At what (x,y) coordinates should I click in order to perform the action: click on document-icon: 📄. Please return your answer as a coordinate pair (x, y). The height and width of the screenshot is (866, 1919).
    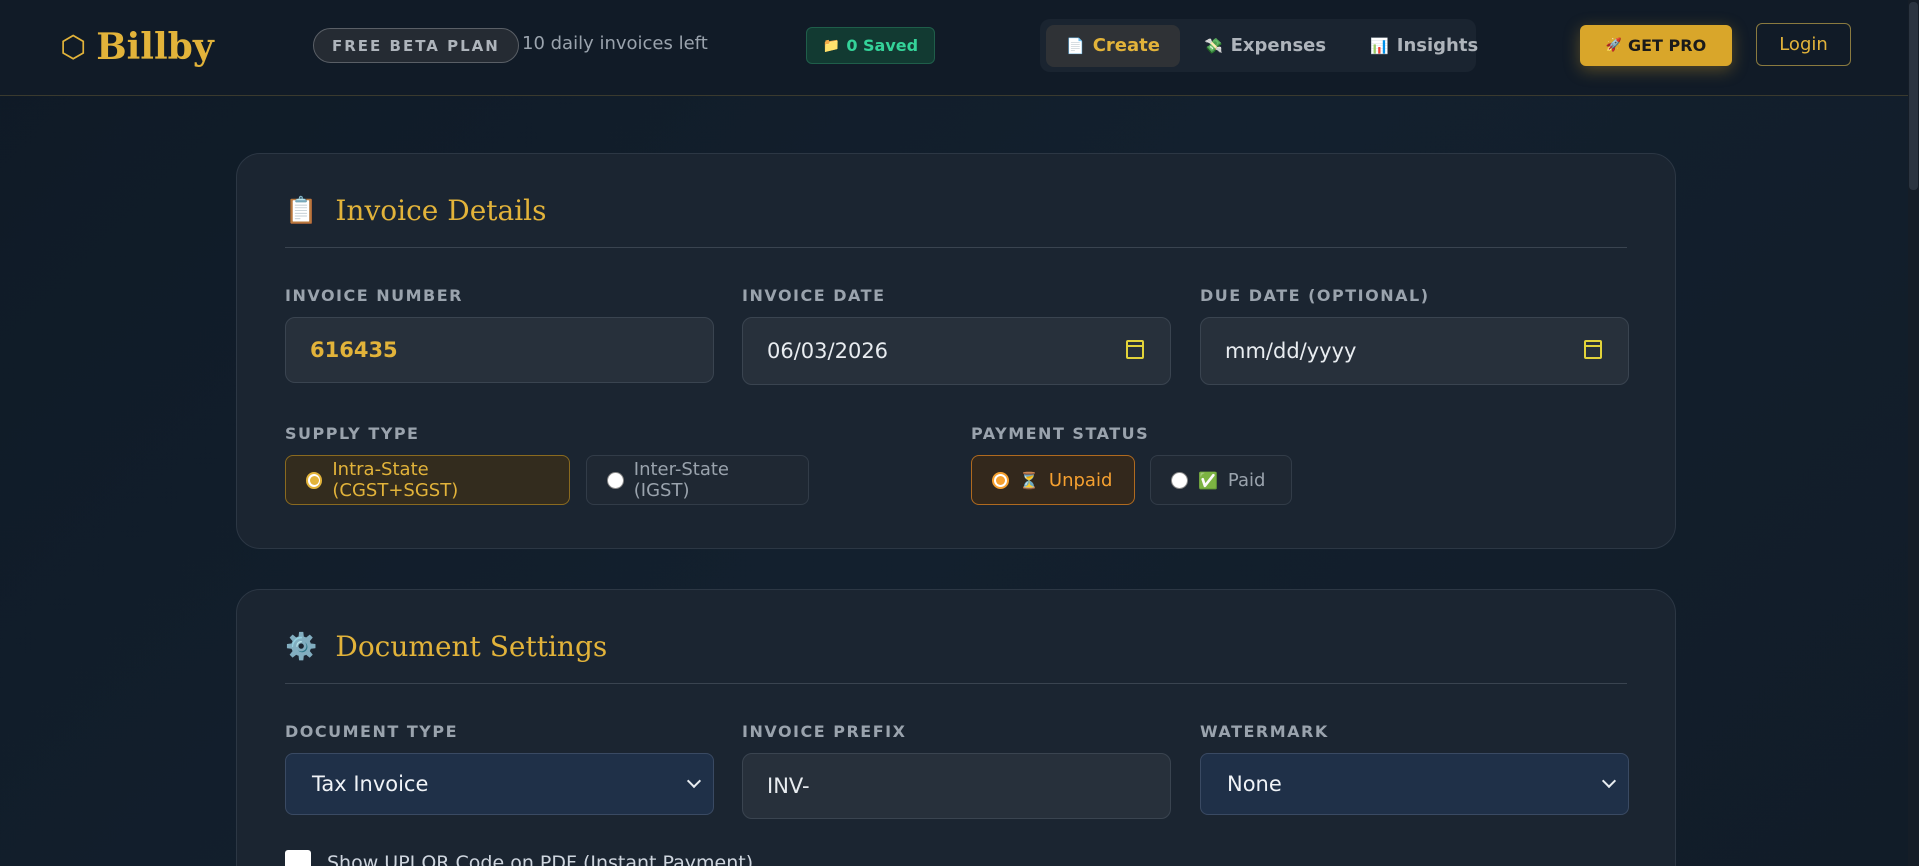
    Looking at the image, I should click on (1075, 45).